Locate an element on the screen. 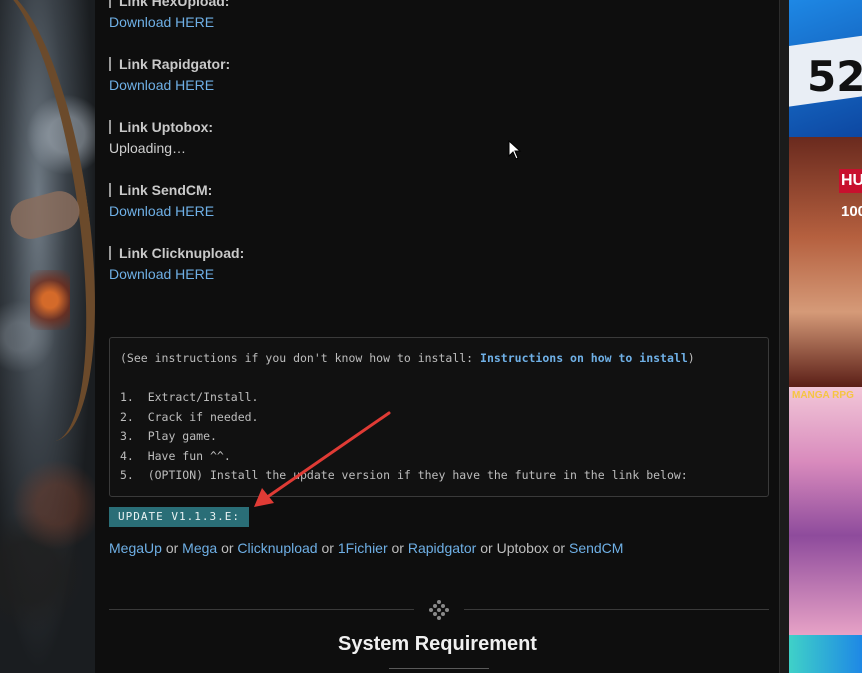 Image resolution: width=862 pixels, height=673 pixels. link-label: Link HexUpload: is located at coordinates (174, 4).